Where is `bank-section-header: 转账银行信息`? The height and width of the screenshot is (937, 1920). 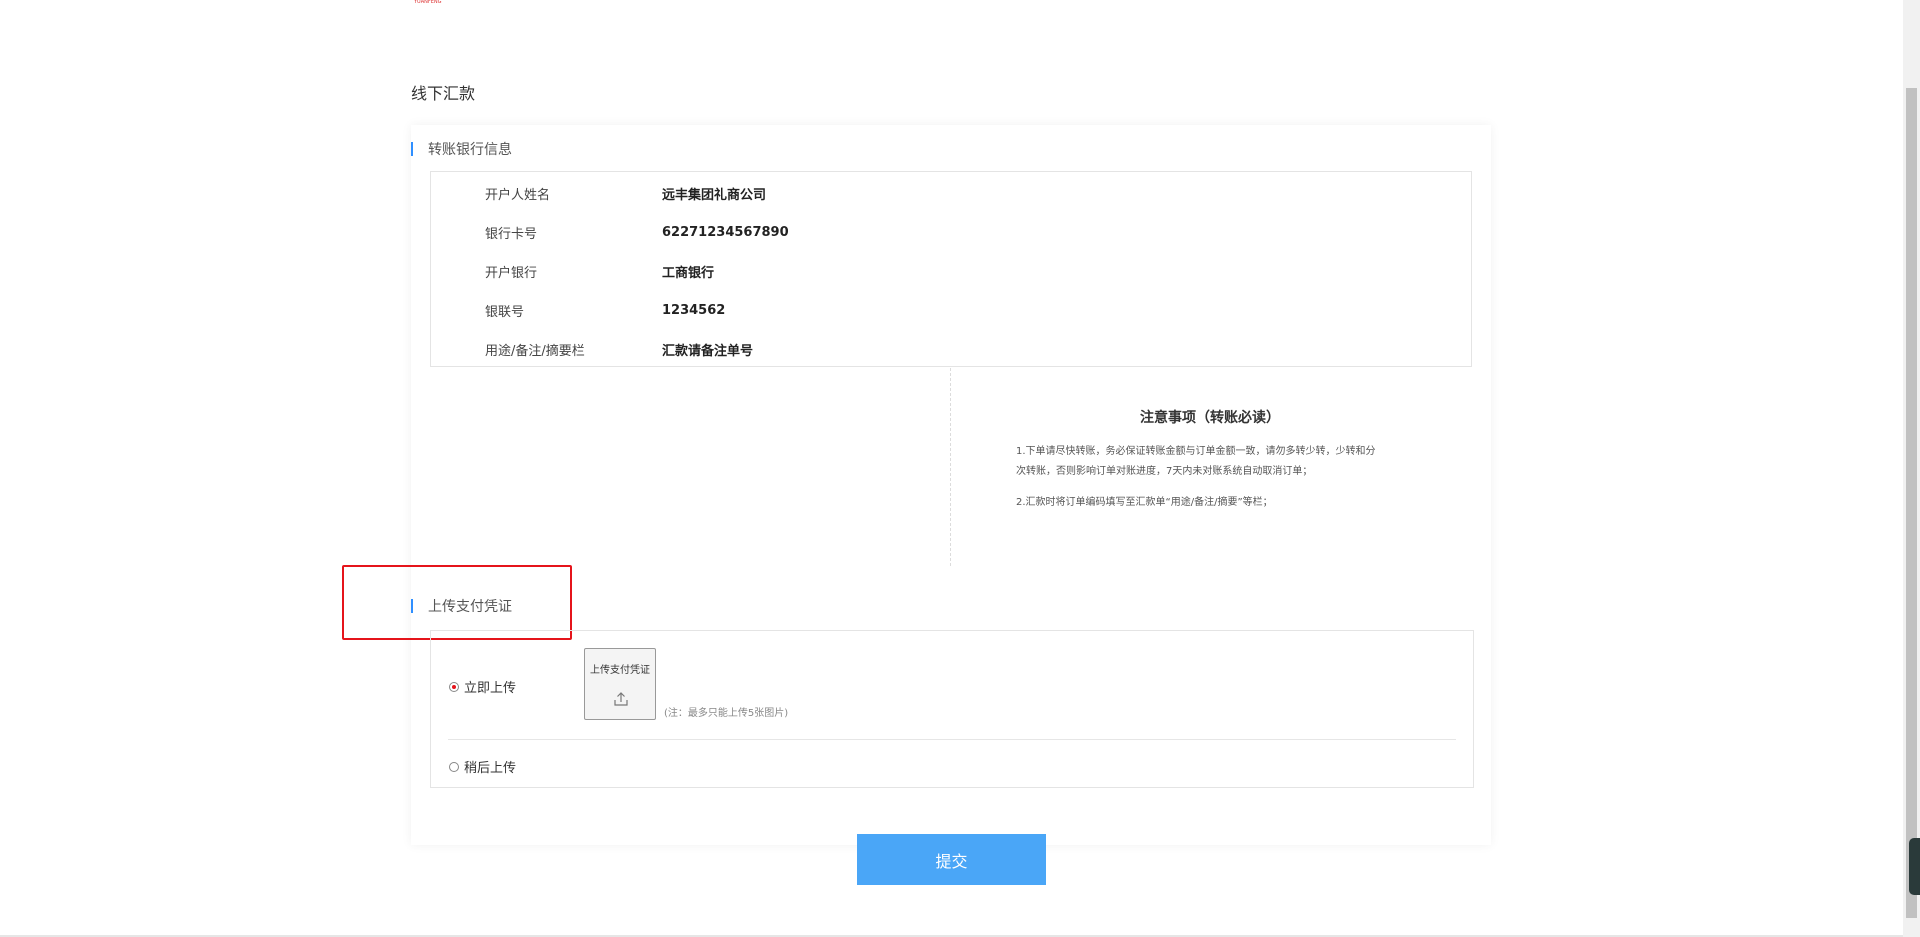
bank-section-header: 转账银行信息 is located at coordinates (461, 149).